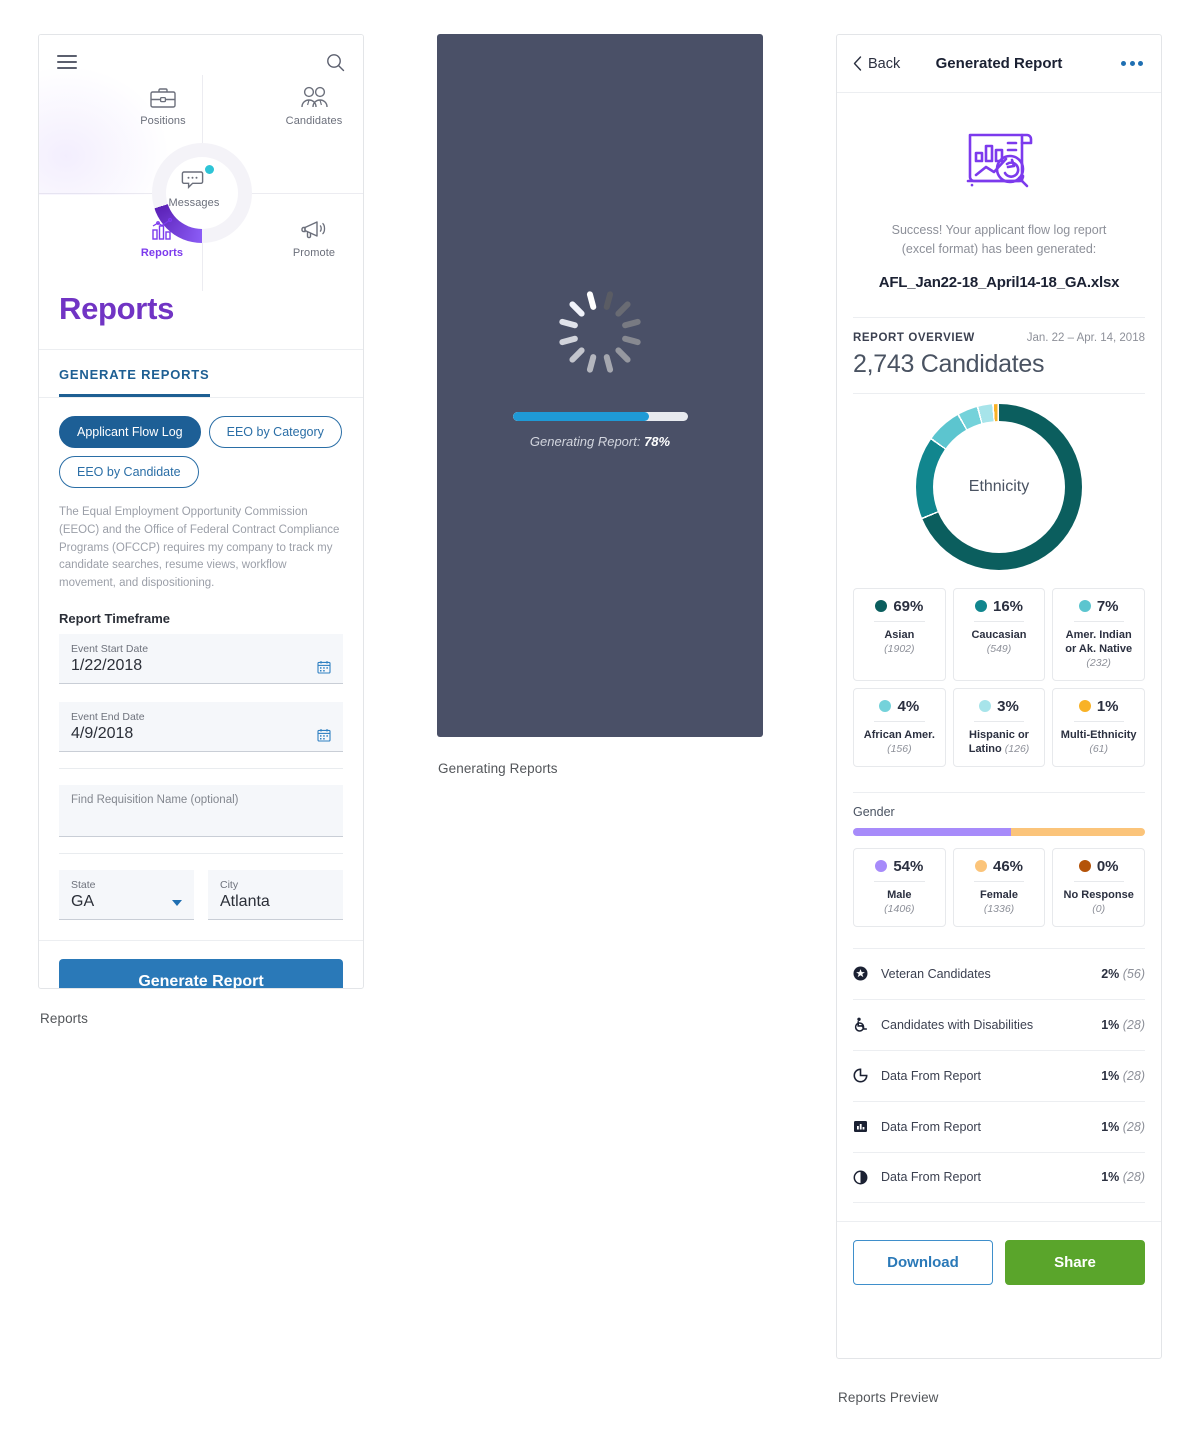 The width and height of the screenshot is (1200, 1433). I want to click on back-button: Back, so click(876, 64).